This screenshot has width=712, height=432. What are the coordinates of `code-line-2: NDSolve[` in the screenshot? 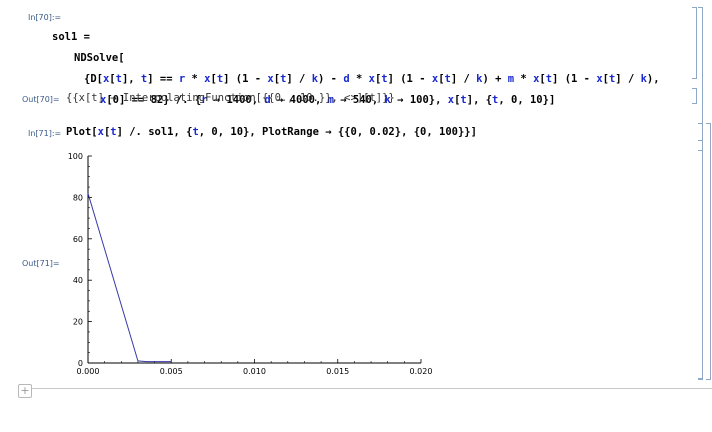 It's located at (99, 58).